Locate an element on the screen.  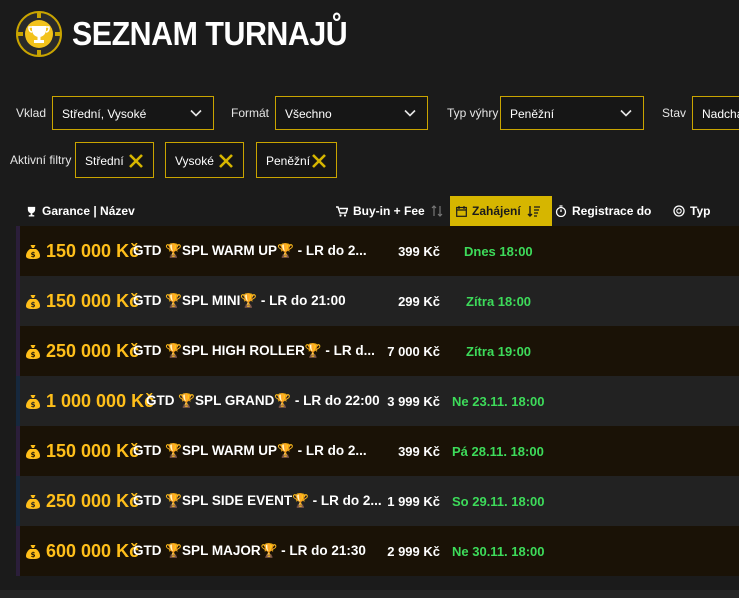
buyin-value: 1 999 Kč is located at coordinates (413, 501).